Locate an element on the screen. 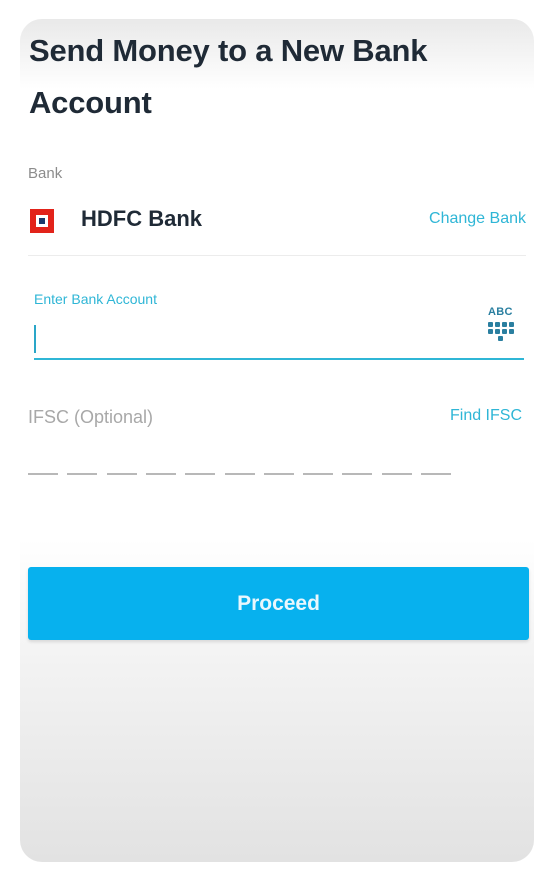  change-bank-link: Change Bank is located at coordinates (477, 219).